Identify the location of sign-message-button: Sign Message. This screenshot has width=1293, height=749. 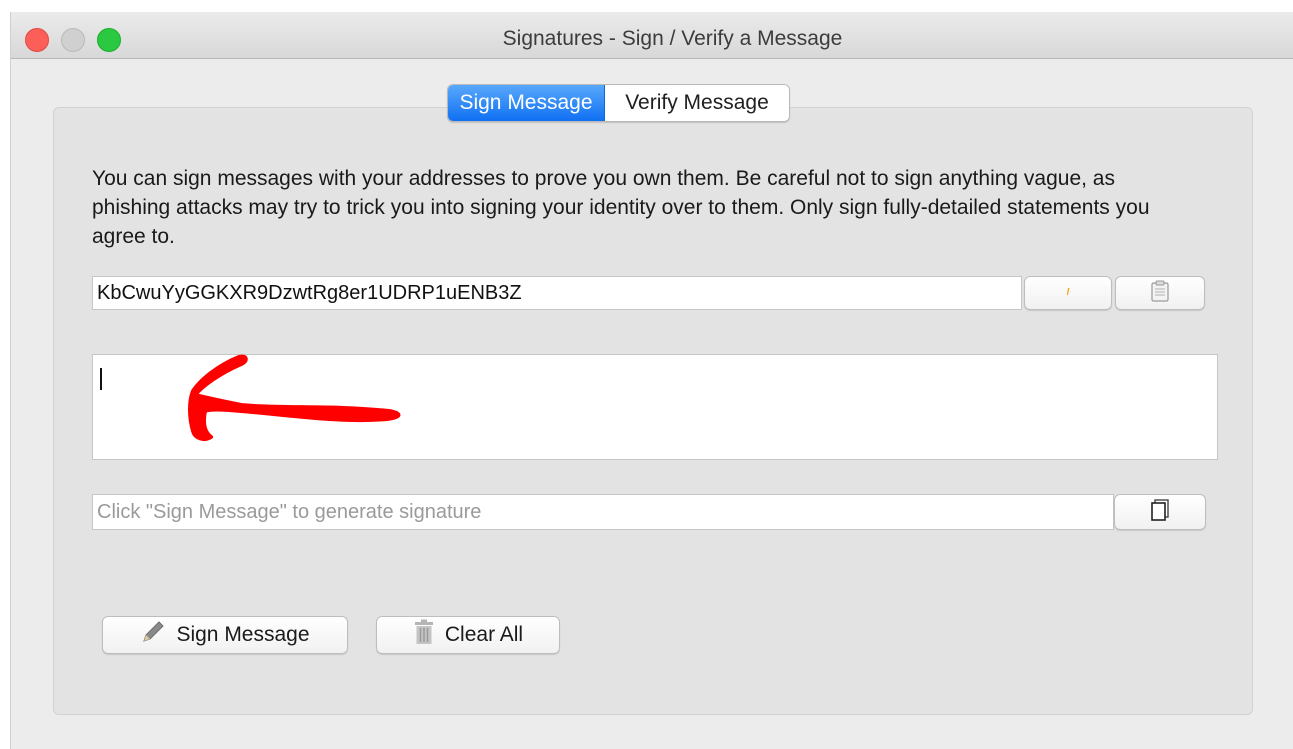
(225, 635).